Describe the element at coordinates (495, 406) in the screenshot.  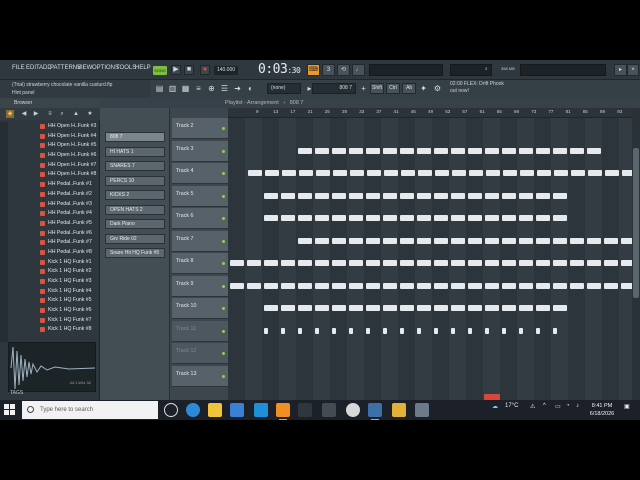
I see `weather-icon: ☁` at that location.